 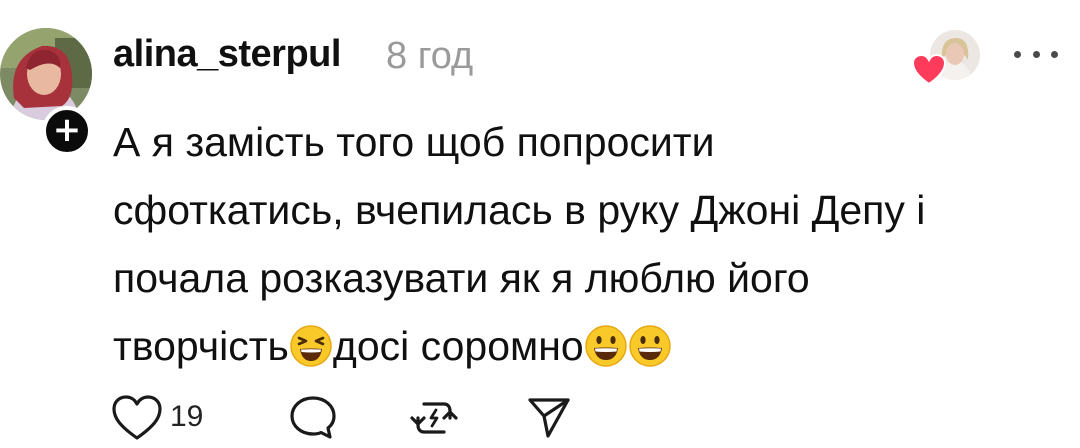 What do you see at coordinates (311, 346) in the screenshot?
I see `squinting-laughing-emoji-icon` at bounding box center [311, 346].